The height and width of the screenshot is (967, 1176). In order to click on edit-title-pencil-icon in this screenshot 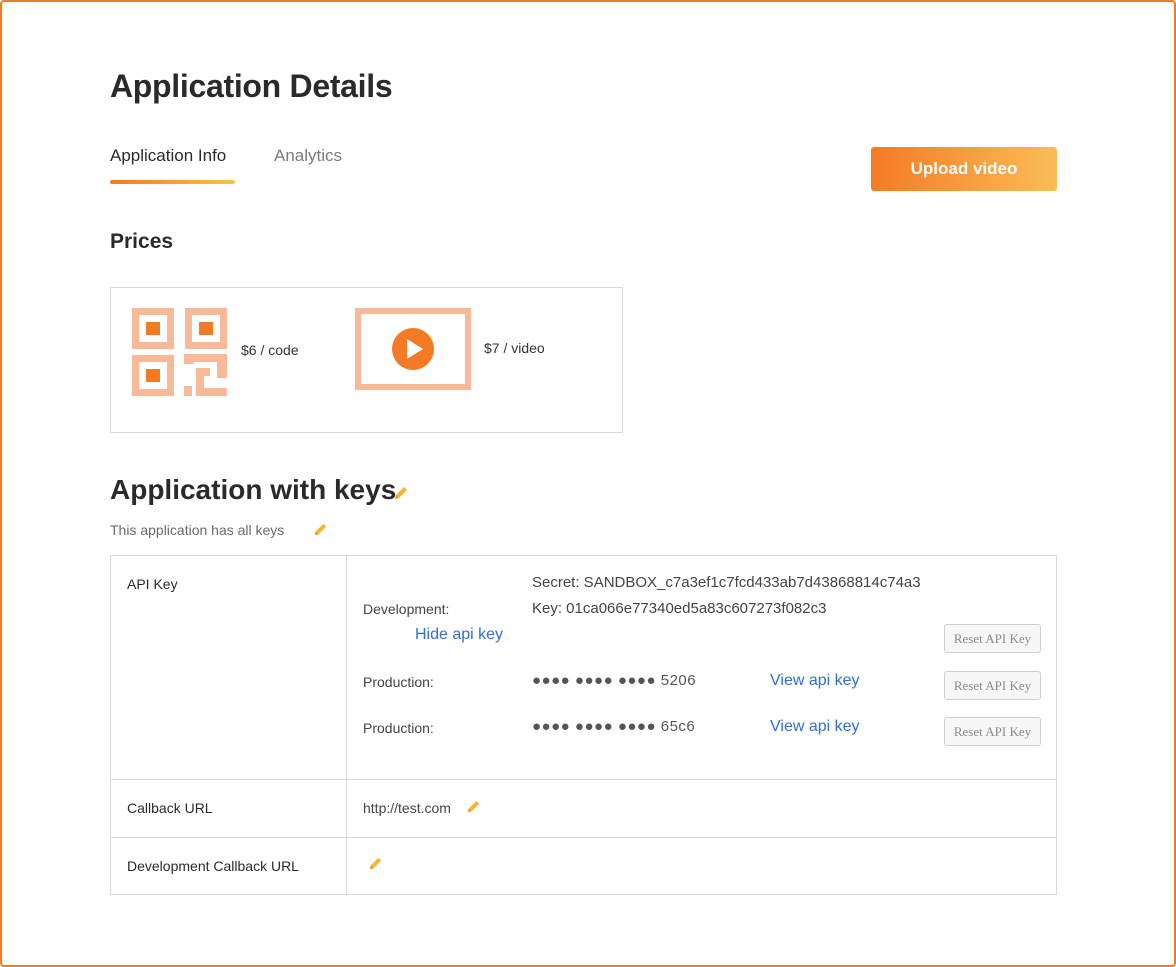, I will do `click(401, 495)`.